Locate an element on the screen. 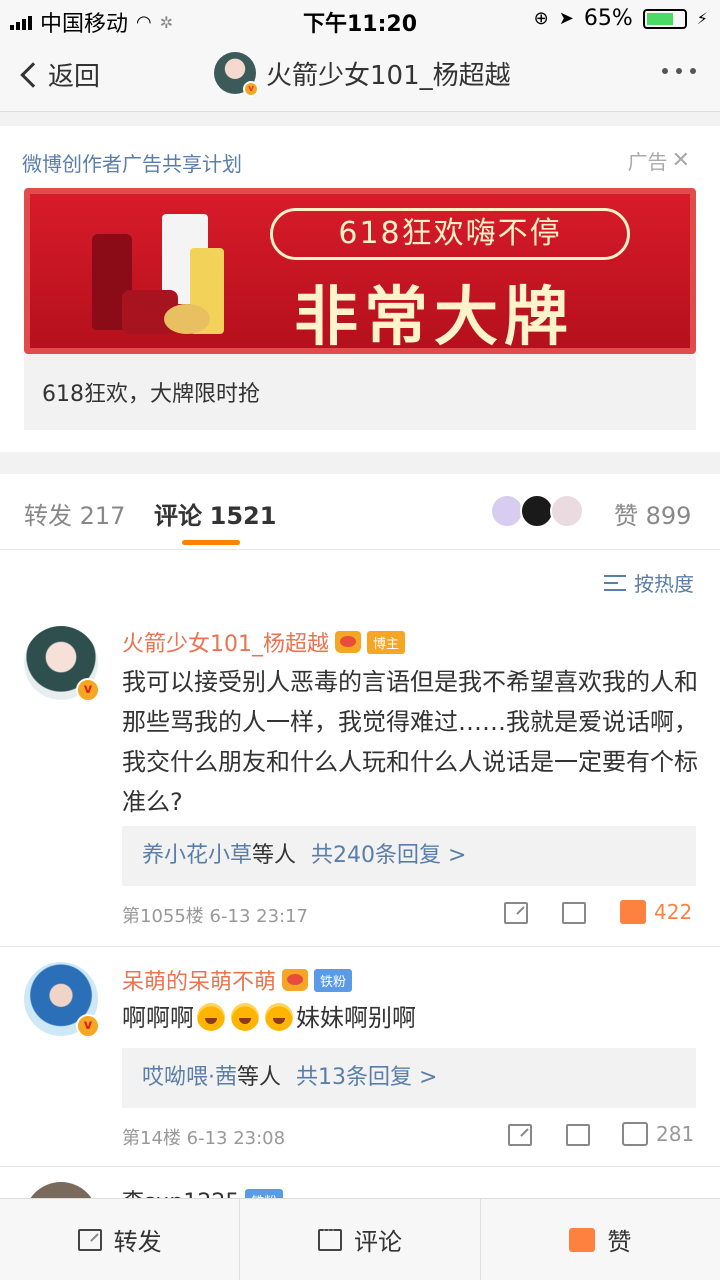  like-comment-button: 422 is located at coordinates (656, 912).